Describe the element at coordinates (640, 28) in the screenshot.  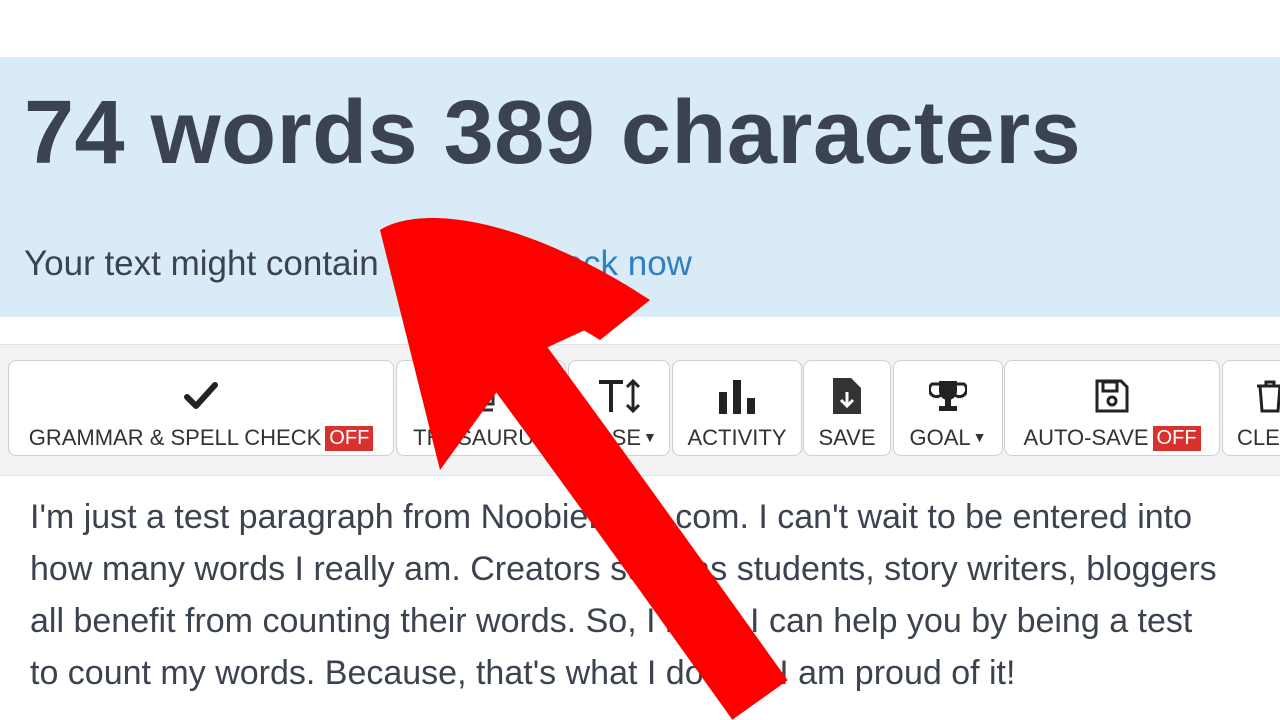
I see `top-strip` at that location.